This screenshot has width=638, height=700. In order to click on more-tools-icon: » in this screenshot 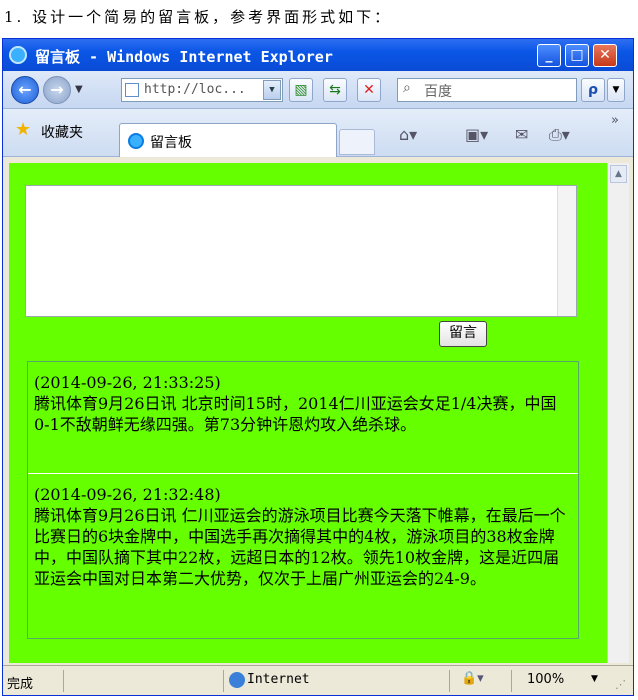, I will do `click(615, 120)`.